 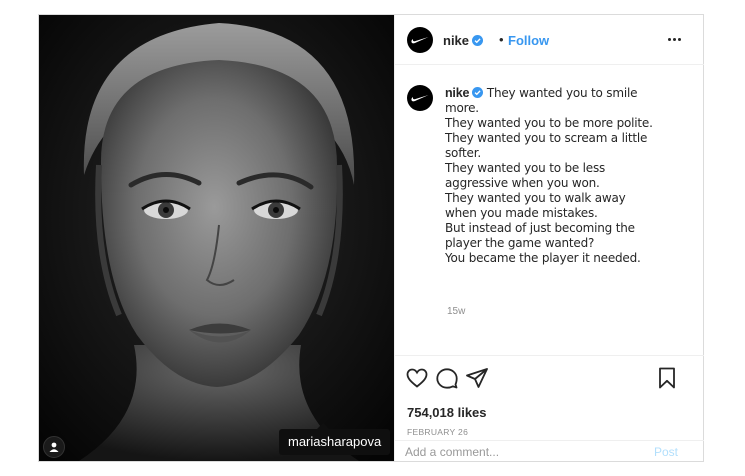 What do you see at coordinates (666, 452) in the screenshot?
I see `post-comment-button: Post` at bounding box center [666, 452].